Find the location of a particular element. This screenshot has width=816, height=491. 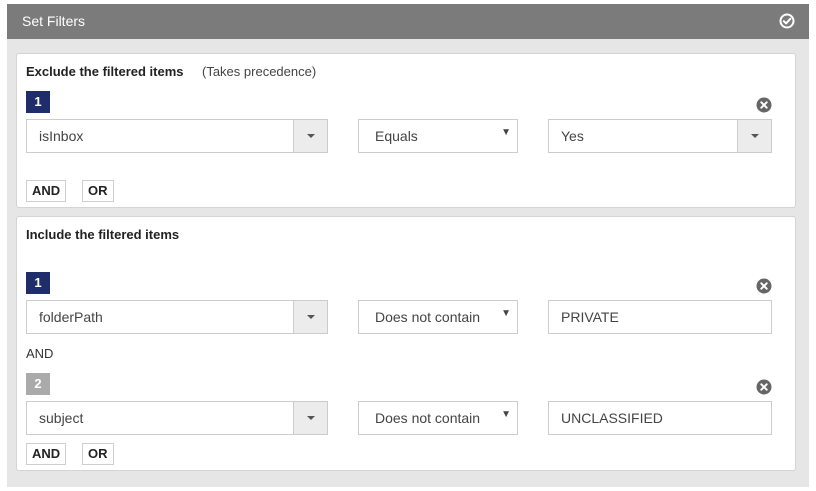

operator-value: Equals is located at coordinates (396, 136).